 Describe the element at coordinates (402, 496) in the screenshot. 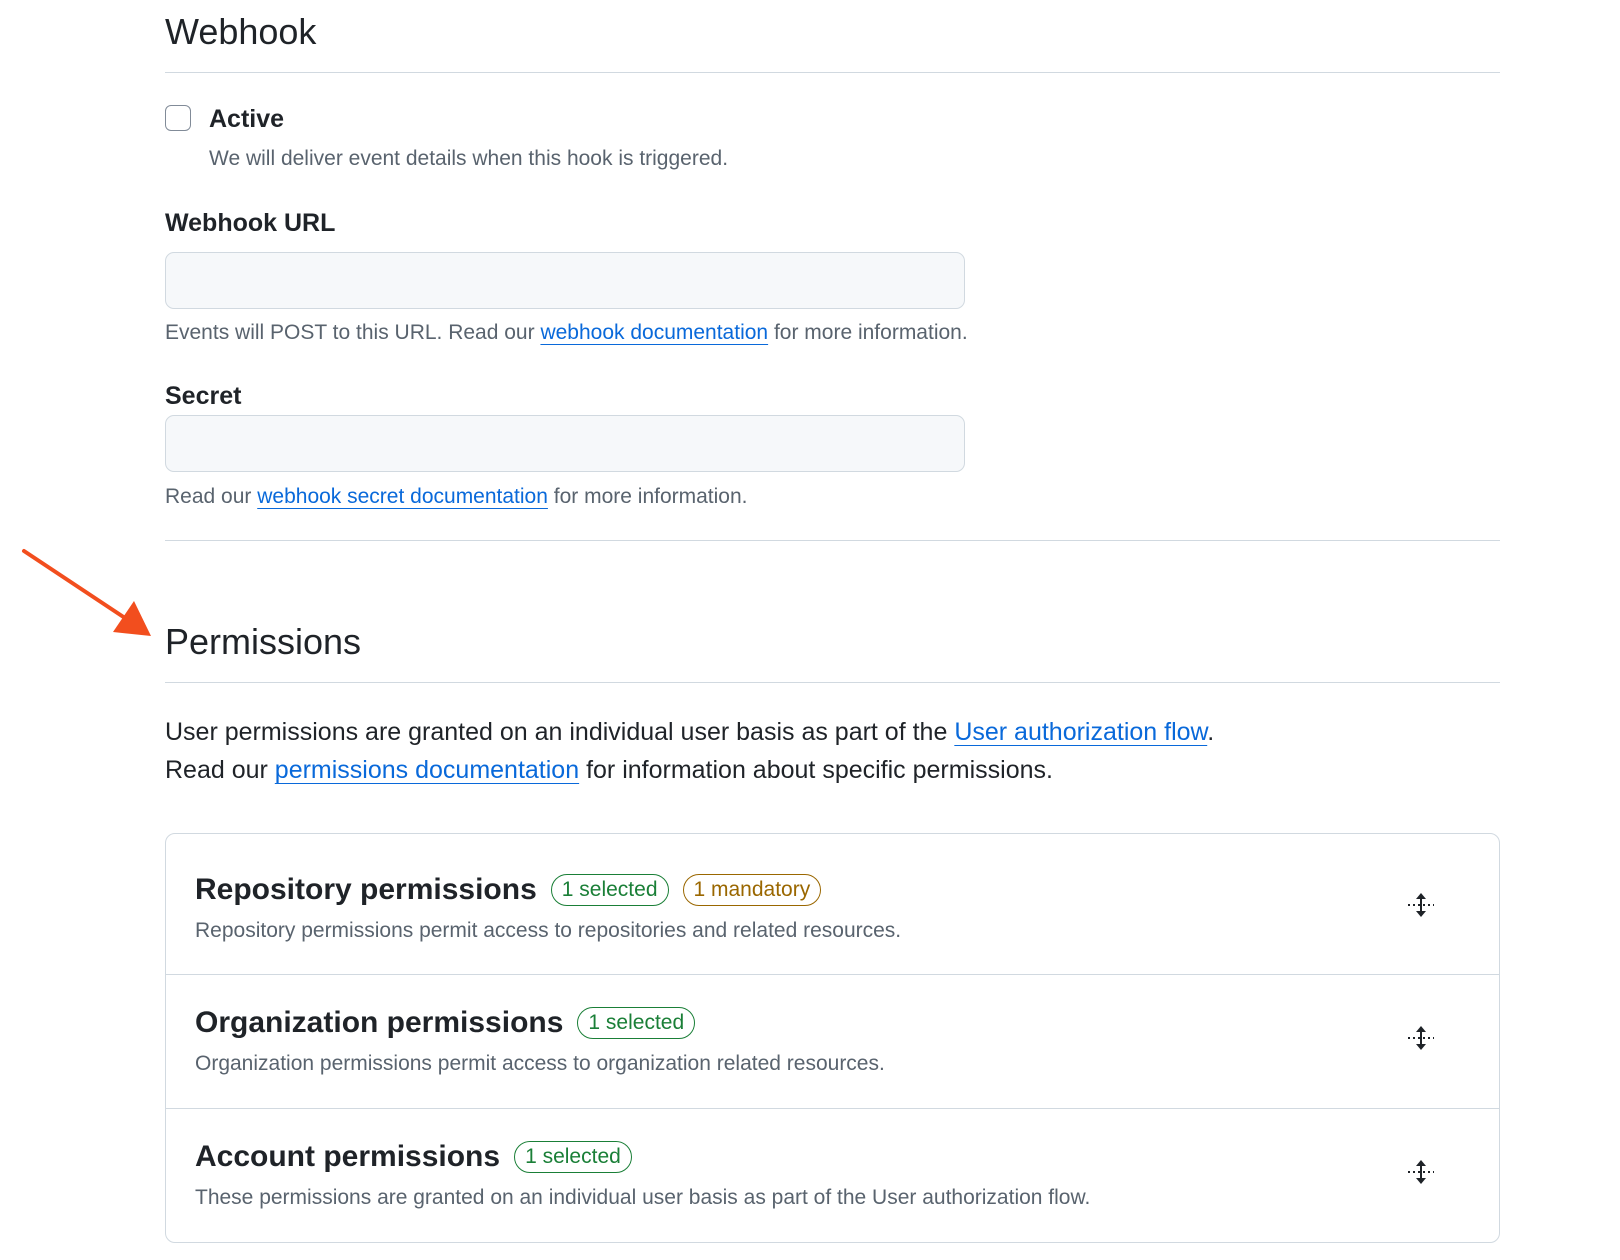

I see `webhook-secret-documentation-link: webhook secret documentation` at that location.